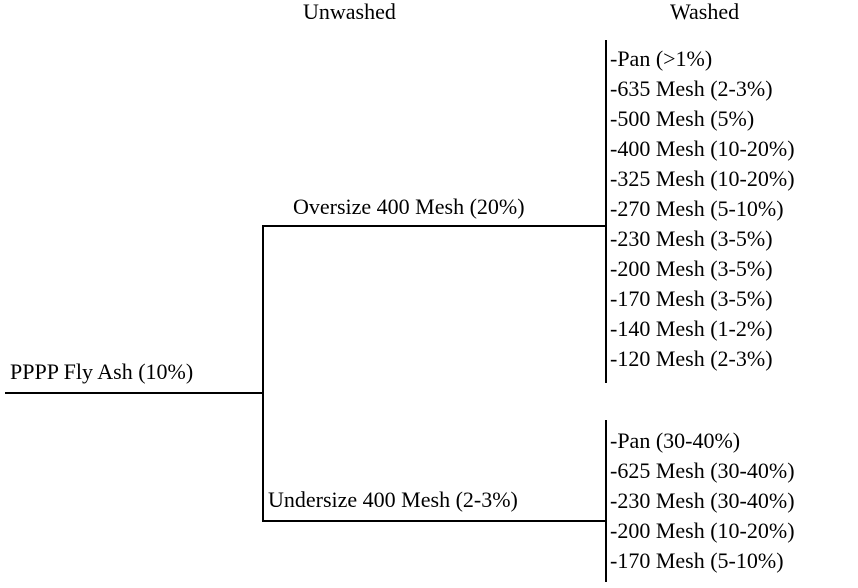 This screenshot has height=588, width=858. What do you see at coordinates (702, 470) in the screenshot?
I see `fraction-item: -625 Mesh (30-40%)` at bounding box center [702, 470].